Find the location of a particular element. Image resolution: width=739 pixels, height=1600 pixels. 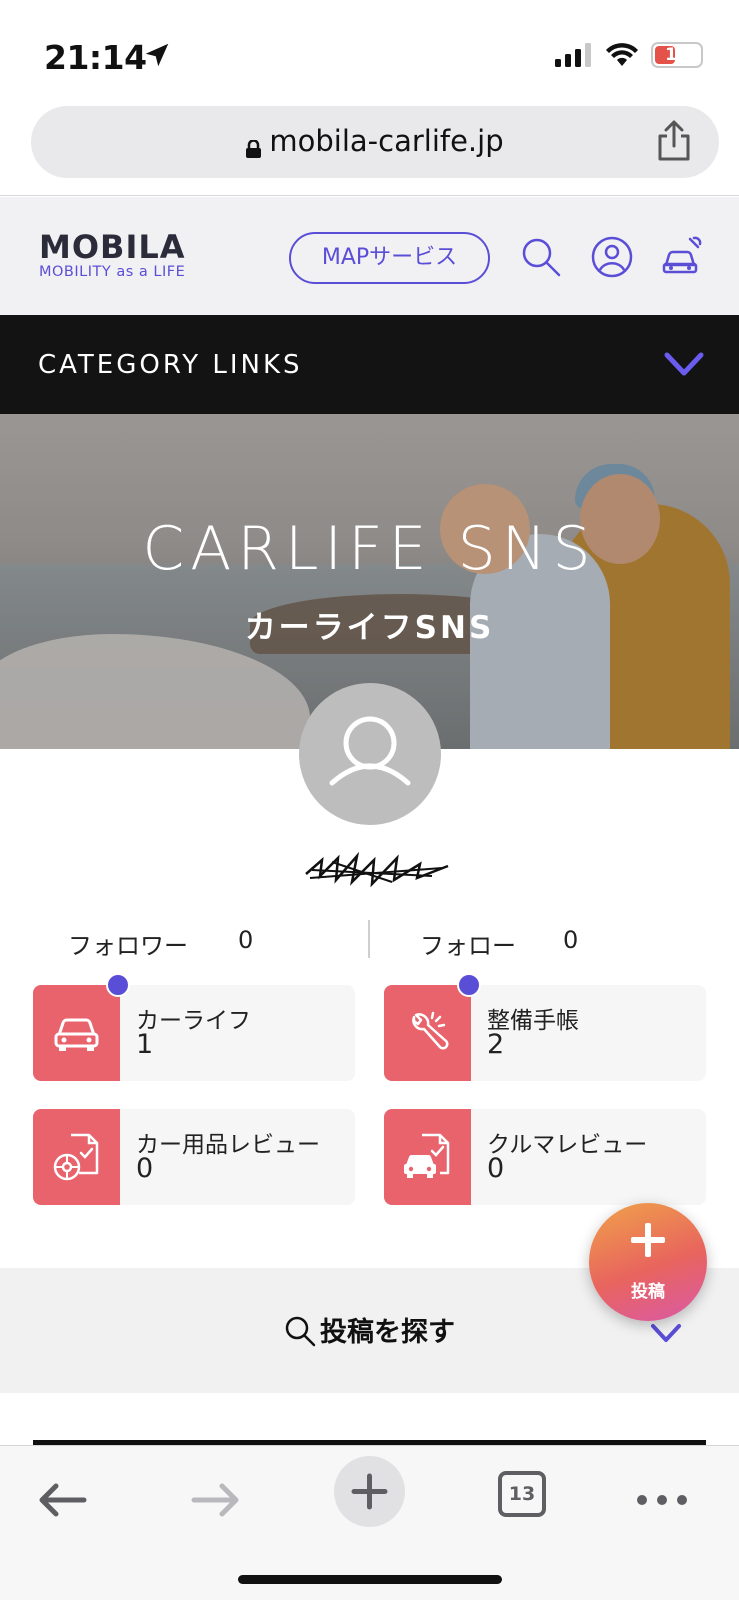

back-arrow-icon is located at coordinates (62, 1500).